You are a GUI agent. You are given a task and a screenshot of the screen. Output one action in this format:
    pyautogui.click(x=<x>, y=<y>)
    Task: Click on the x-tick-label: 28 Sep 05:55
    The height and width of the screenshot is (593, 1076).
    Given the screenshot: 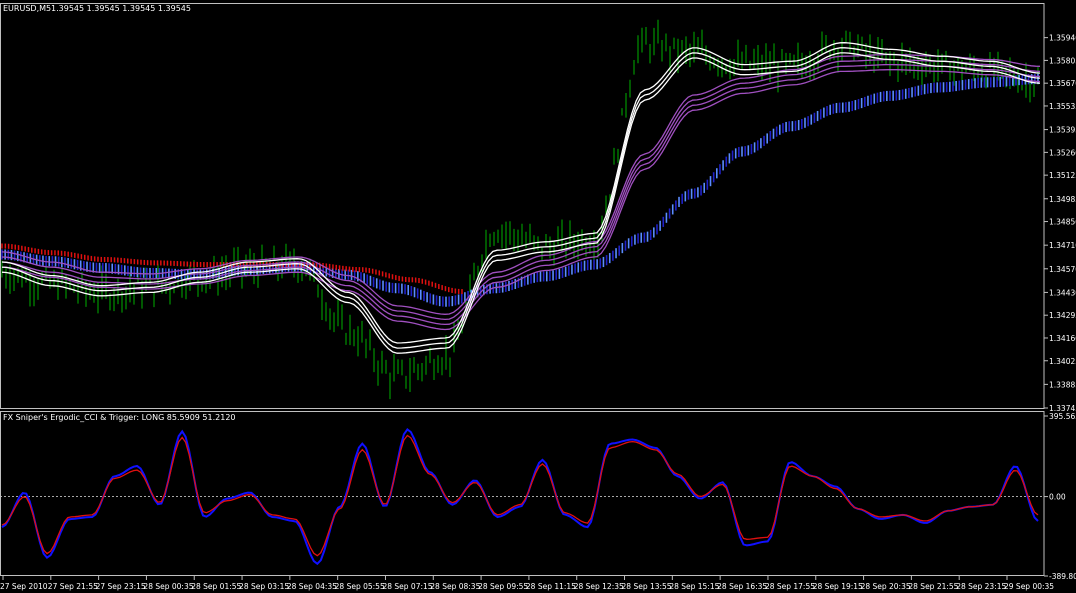 What is the action you would take?
    pyautogui.click(x=360, y=586)
    